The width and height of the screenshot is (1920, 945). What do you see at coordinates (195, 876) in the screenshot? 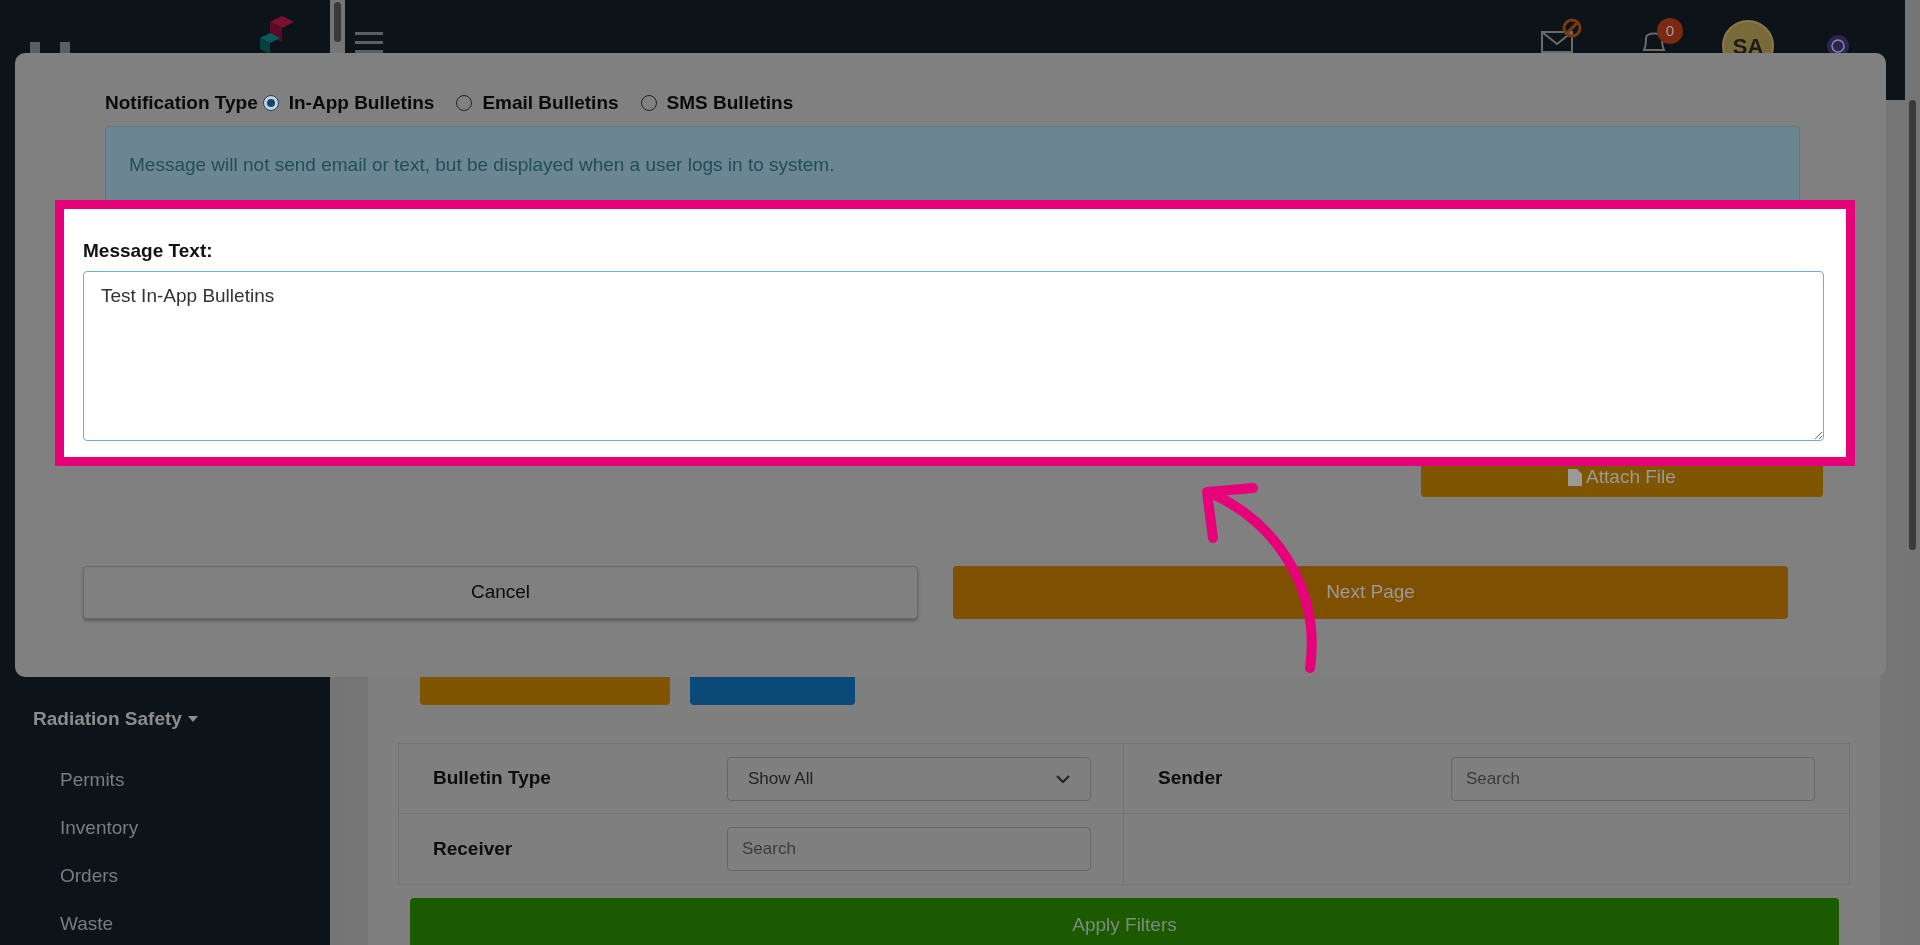
I see `sidebar-item: Orders` at bounding box center [195, 876].